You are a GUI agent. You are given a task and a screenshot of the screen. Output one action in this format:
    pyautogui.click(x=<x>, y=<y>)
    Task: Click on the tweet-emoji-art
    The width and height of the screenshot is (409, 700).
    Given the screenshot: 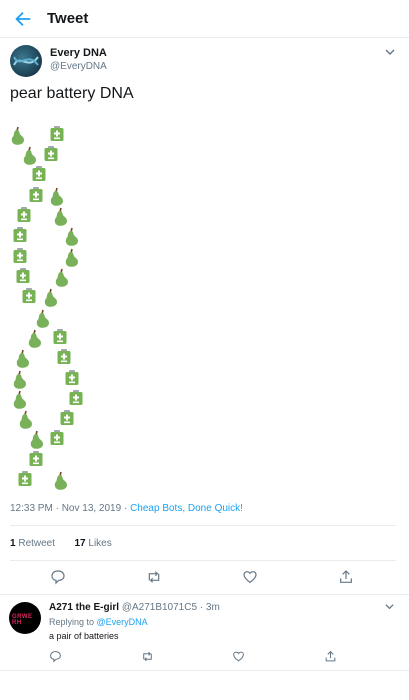 What is the action you would take?
    pyautogui.click(x=46, y=308)
    